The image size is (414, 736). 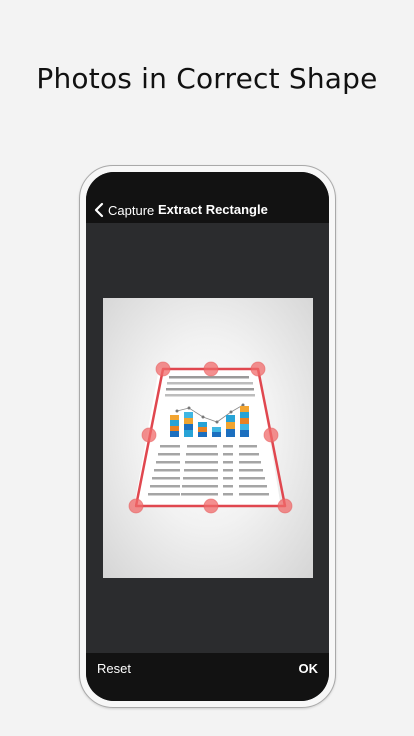 I want to click on reset-button: Reset, so click(x=114, y=668).